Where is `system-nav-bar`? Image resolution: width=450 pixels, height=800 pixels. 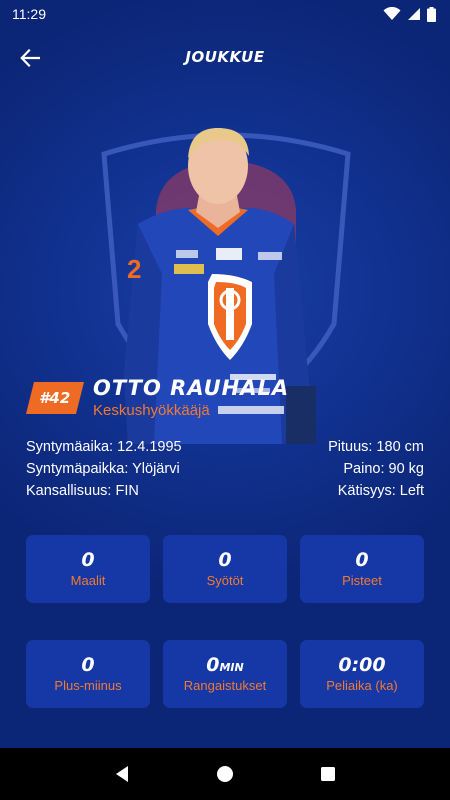 system-nav-bar is located at coordinates (225, 774).